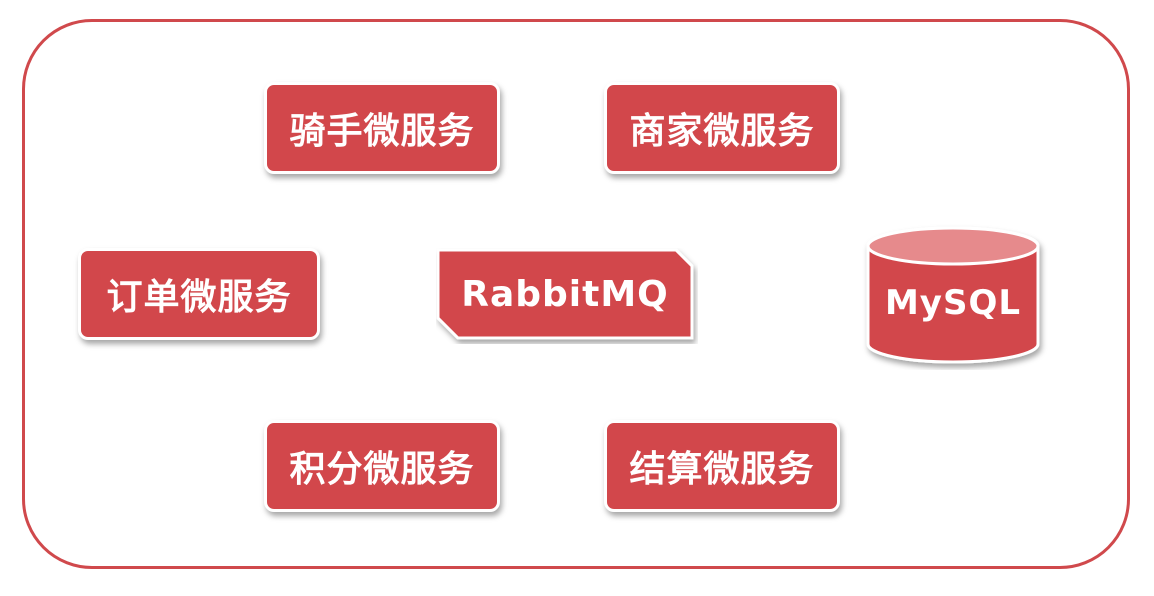 The image size is (1154, 596). Describe the element at coordinates (382, 128) in the screenshot. I see `rider-service-node: 骑手微服务` at that location.